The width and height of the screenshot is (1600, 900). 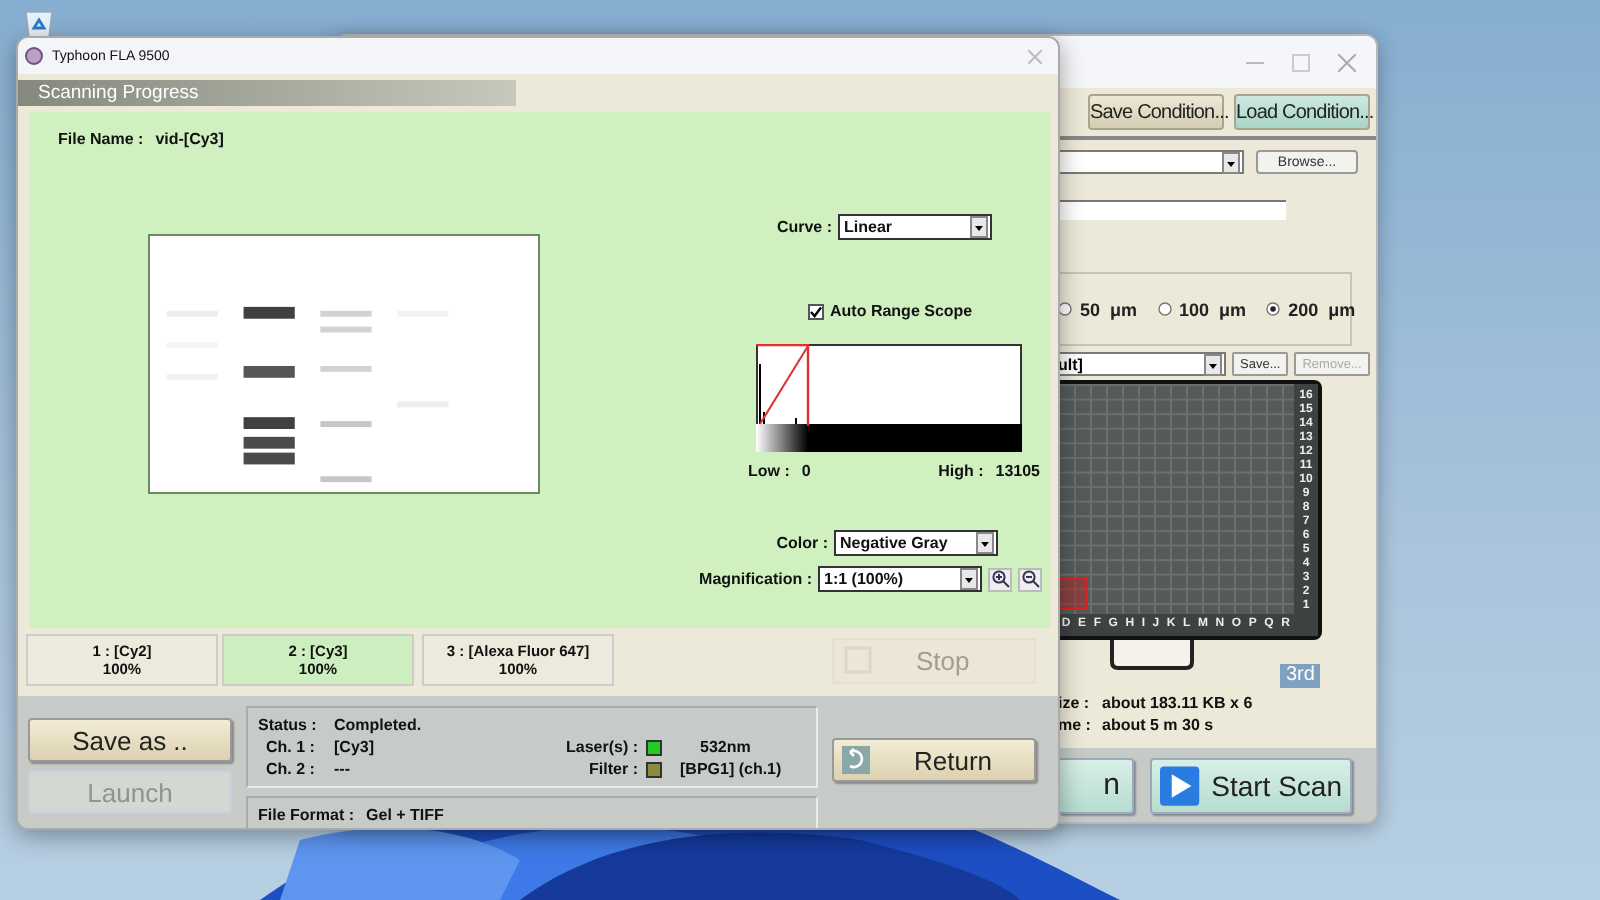 What do you see at coordinates (804, 227) in the screenshot?
I see `curve-label: Curve :` at bounding box center [804, 227].